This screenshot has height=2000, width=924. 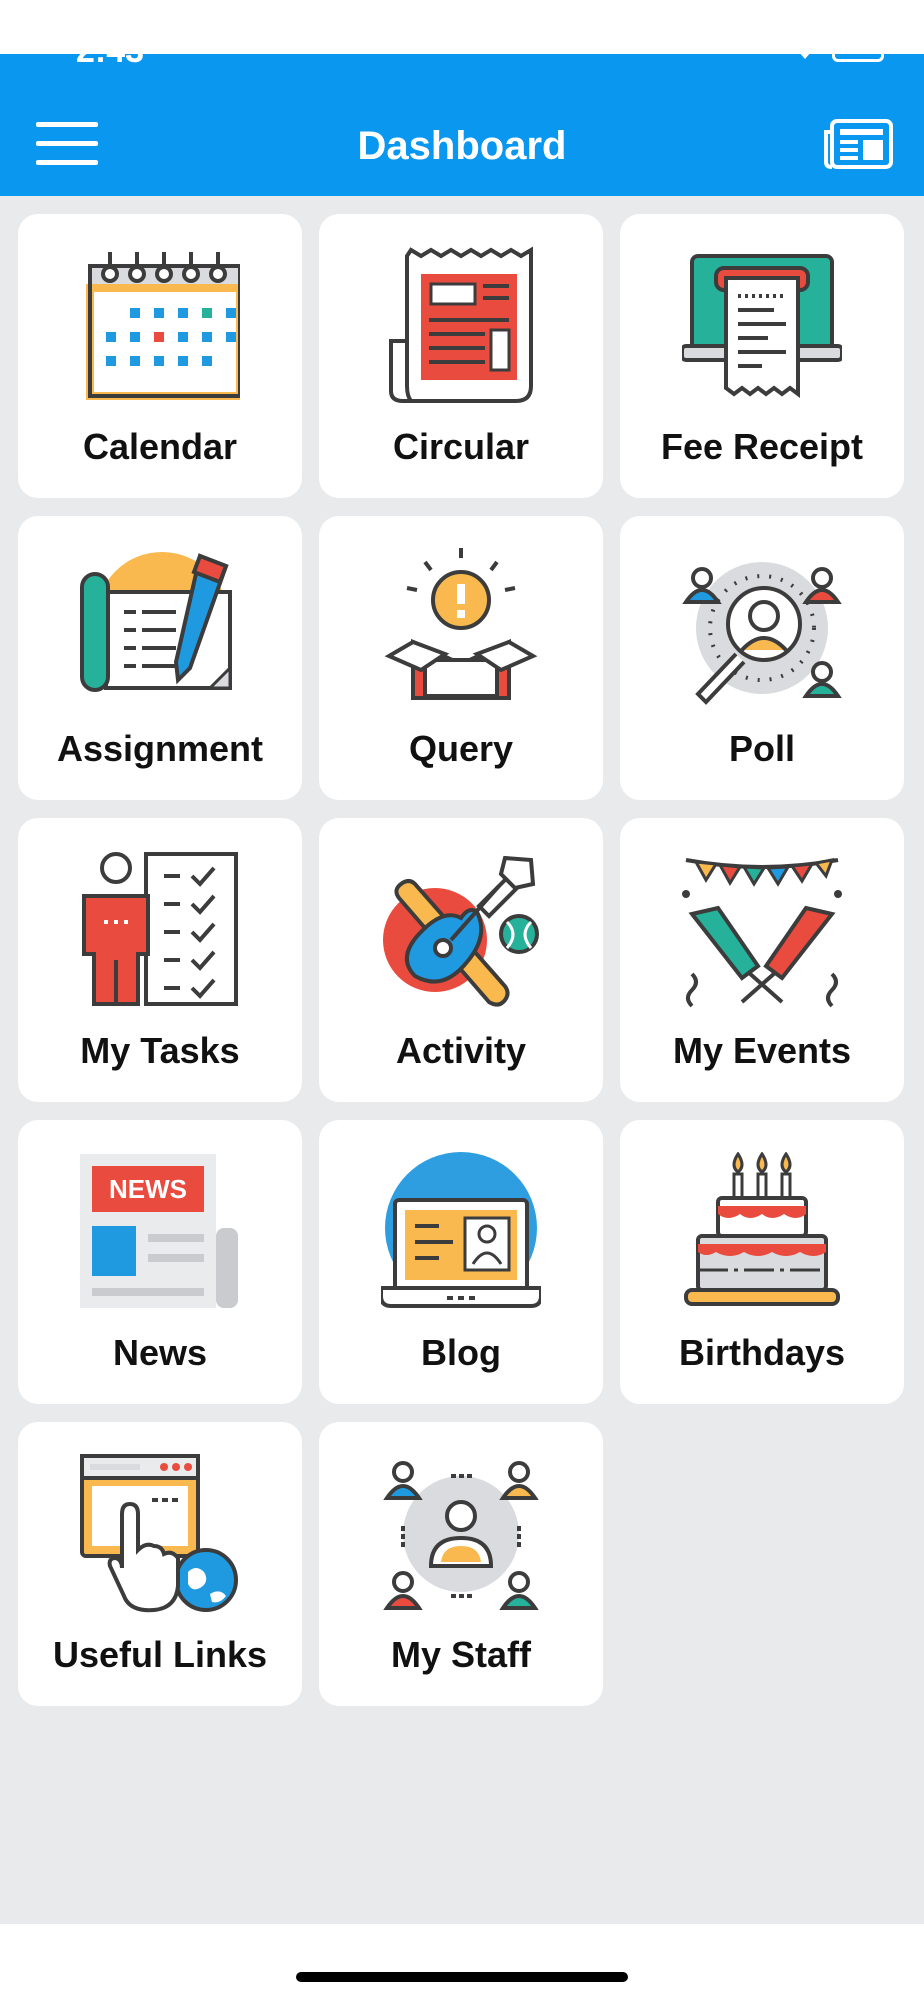 I want to click on tile-circular: Circular, so click(x=461, y=356).